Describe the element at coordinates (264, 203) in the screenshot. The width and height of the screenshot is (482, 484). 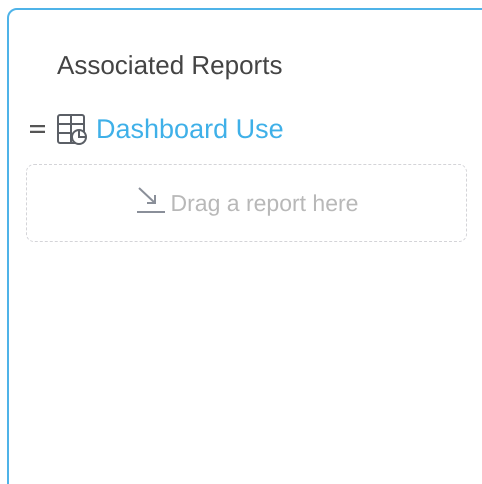
I see `drop-zone-hint: Drag a report here` at that location.